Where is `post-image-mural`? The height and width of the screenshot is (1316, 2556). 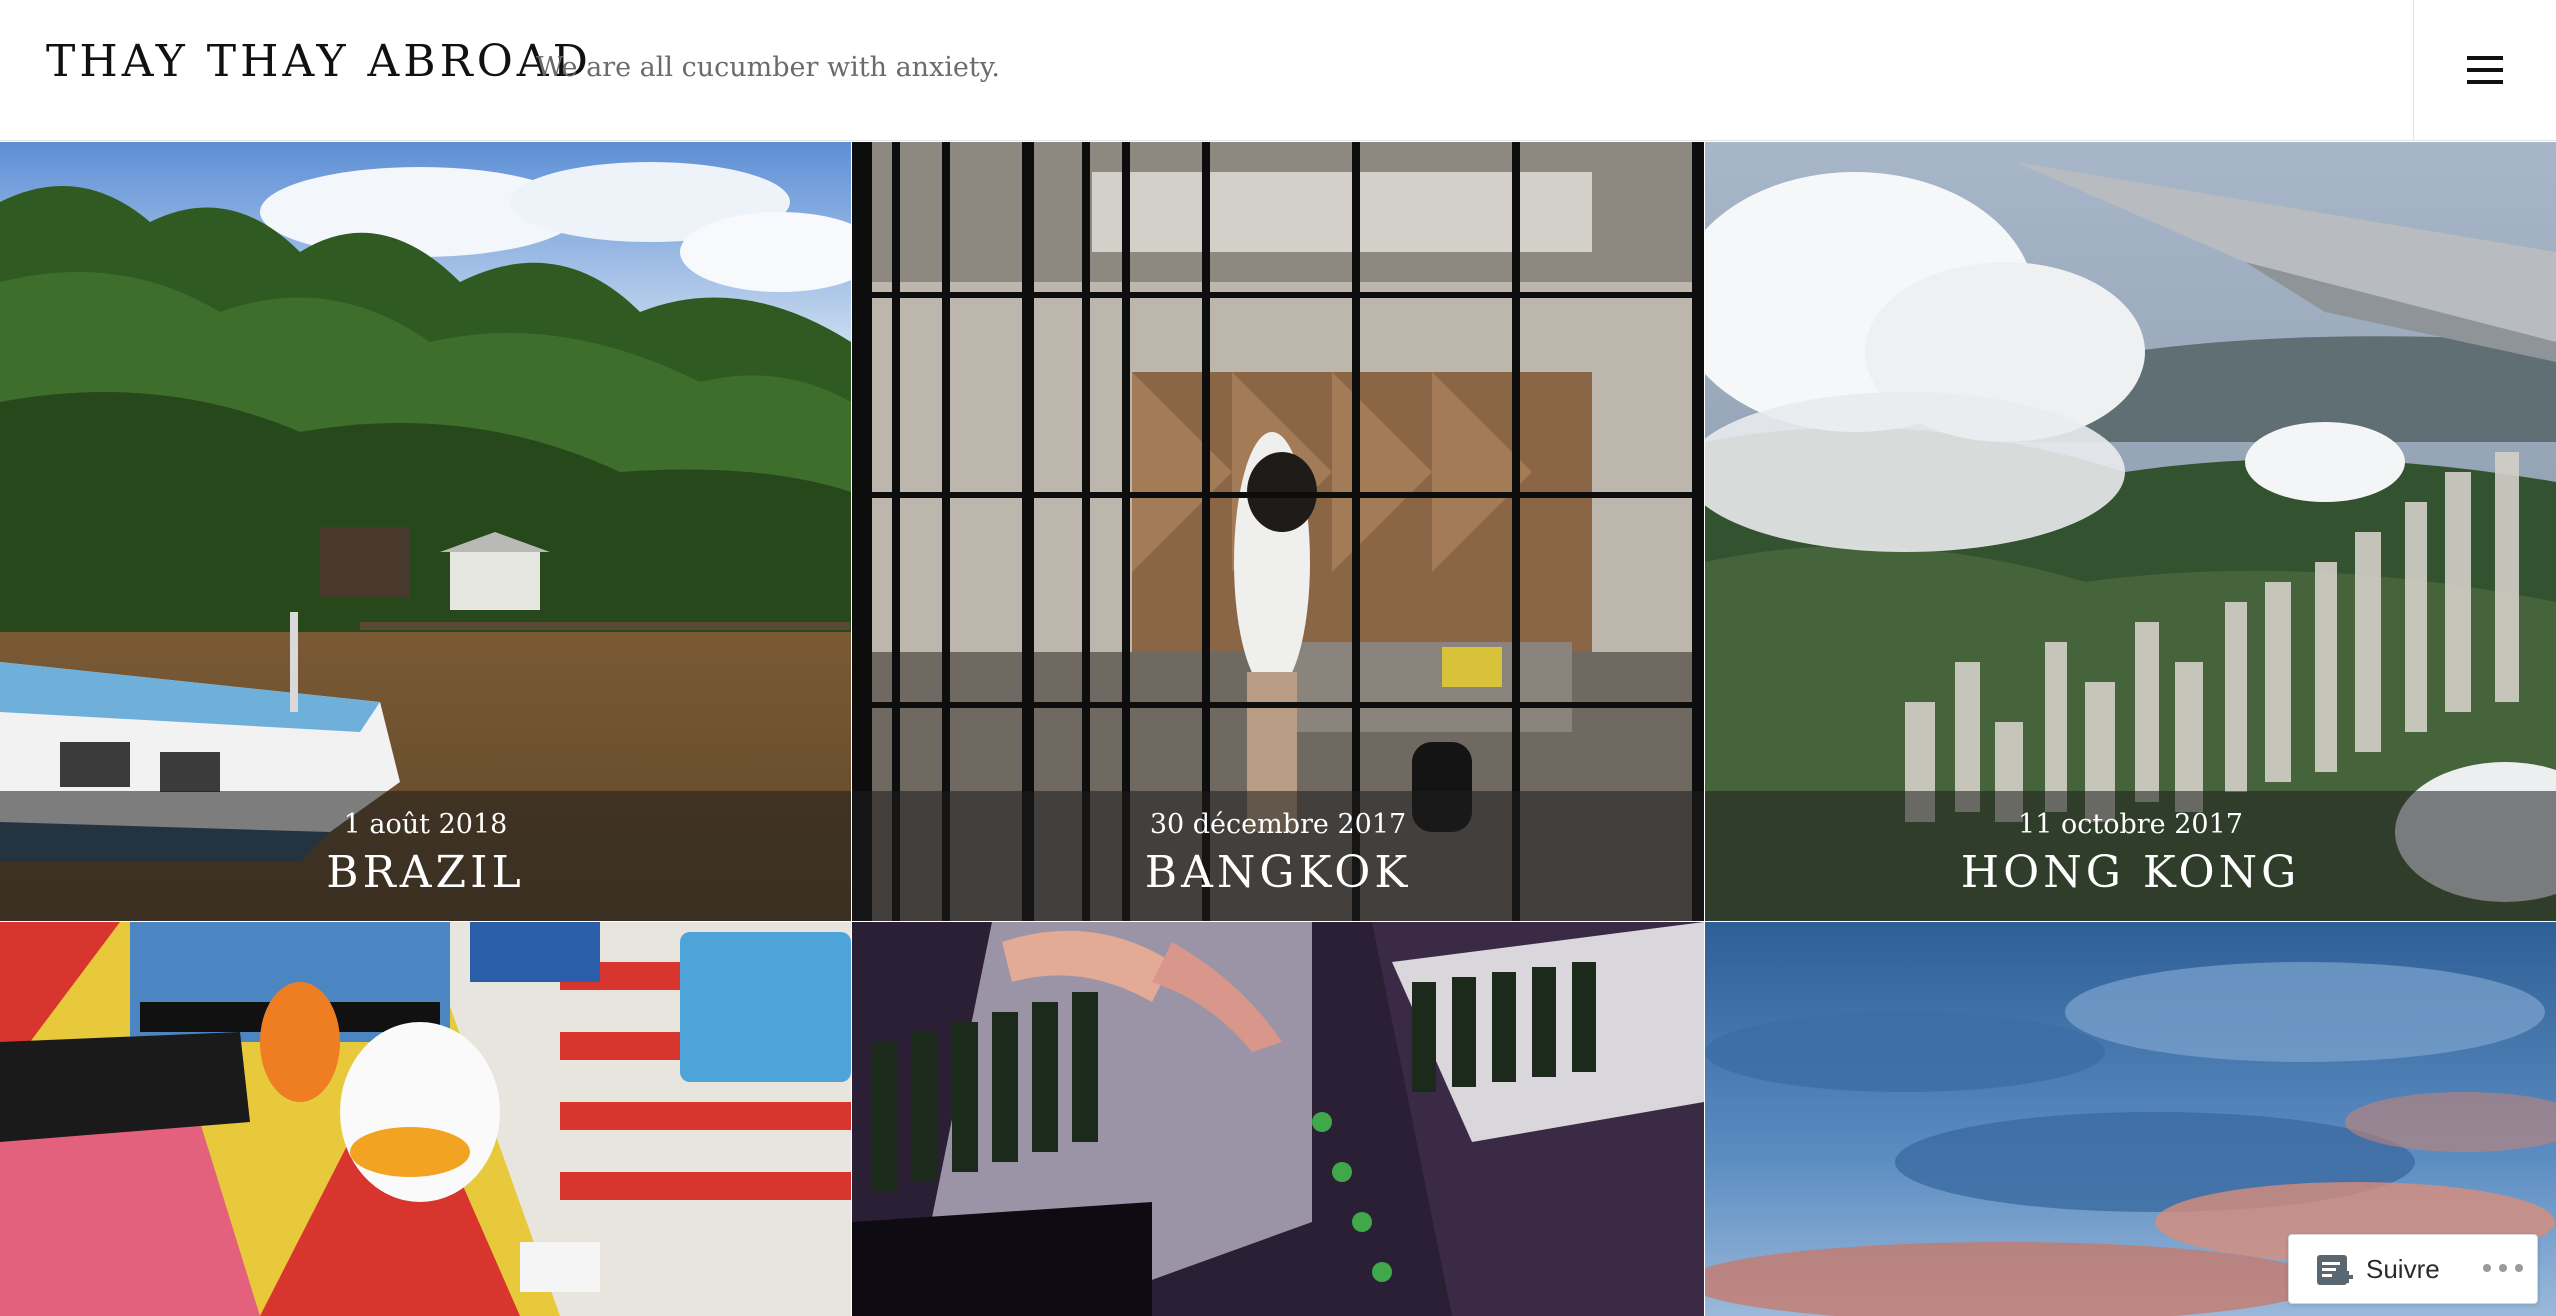
post-image-mural is located at coordinates (425, 1119).